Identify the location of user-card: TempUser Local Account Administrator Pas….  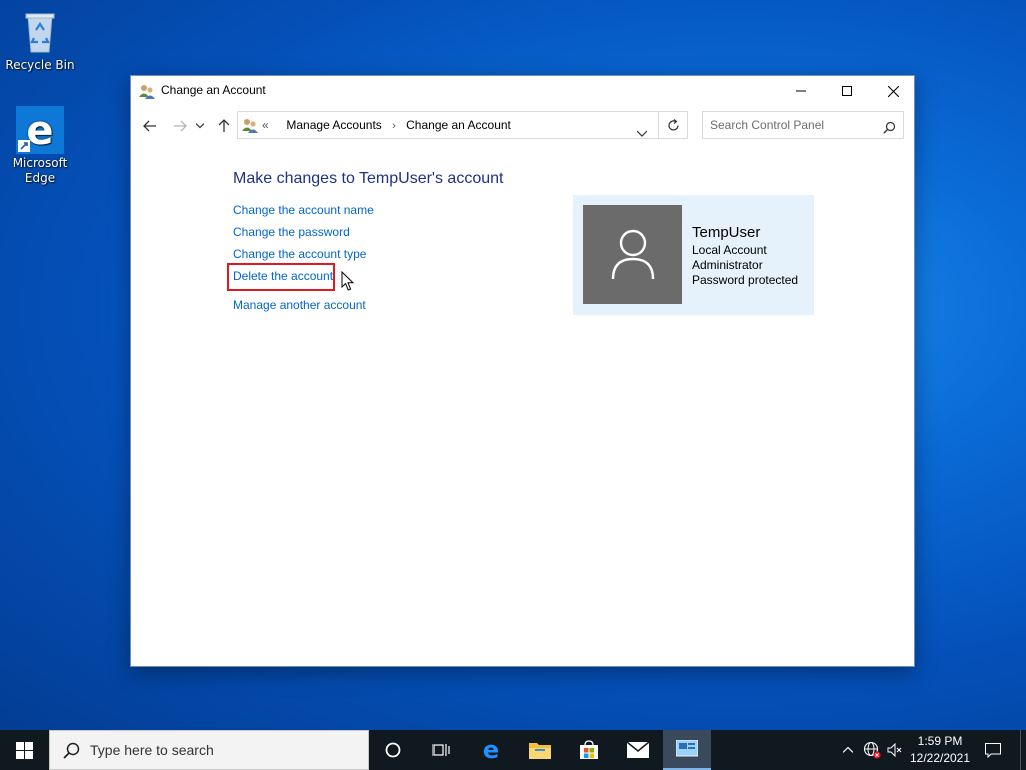
(693, 255).